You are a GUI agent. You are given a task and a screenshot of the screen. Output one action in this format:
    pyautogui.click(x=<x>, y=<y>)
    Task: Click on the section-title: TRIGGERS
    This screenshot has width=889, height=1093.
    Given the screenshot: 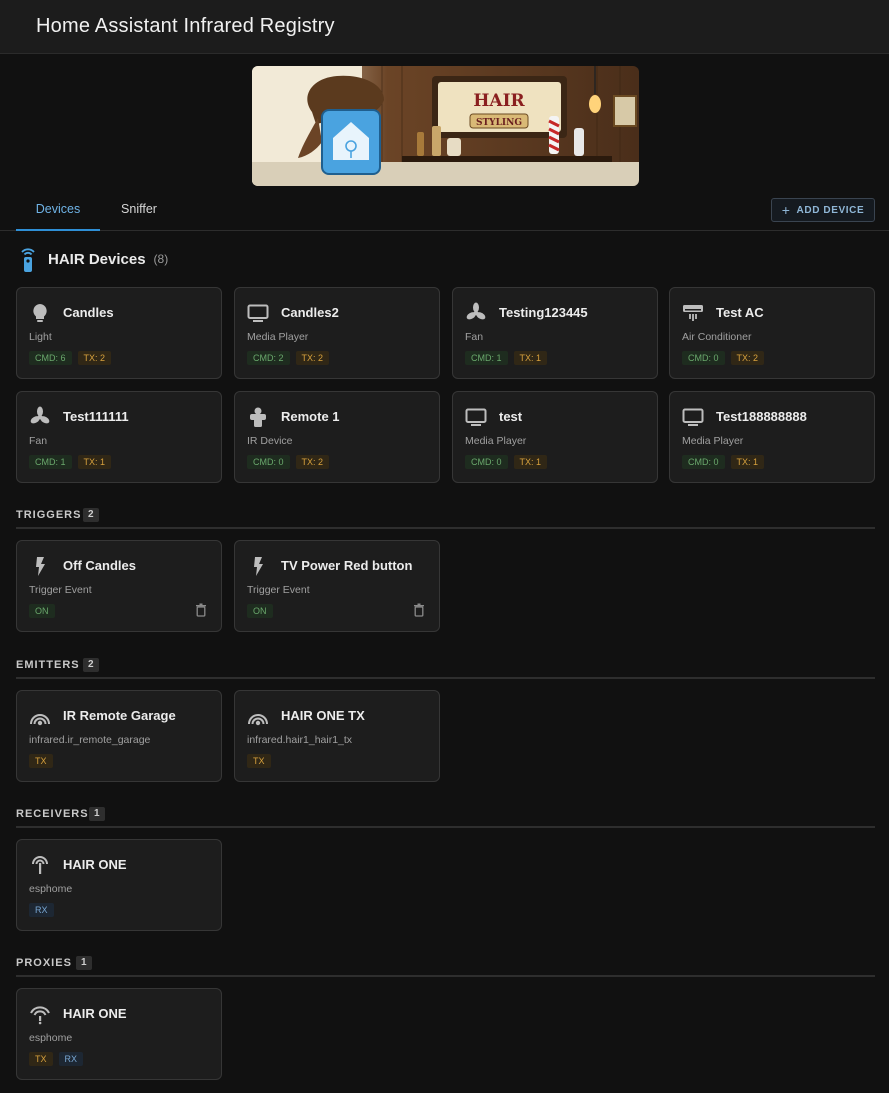 What is the action you would take?
    pyautogui.click(x=49, y=515)
    